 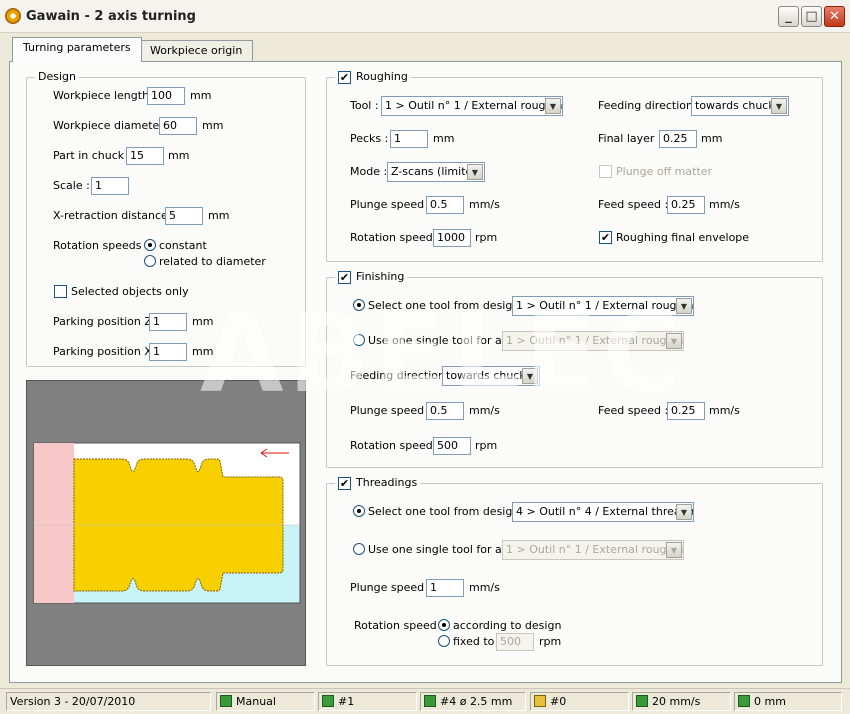 What do you see at coordinates (344, 77) in the screenshot?
I see `roughing-checkbox: ✔` at bounding box center [344, 77].